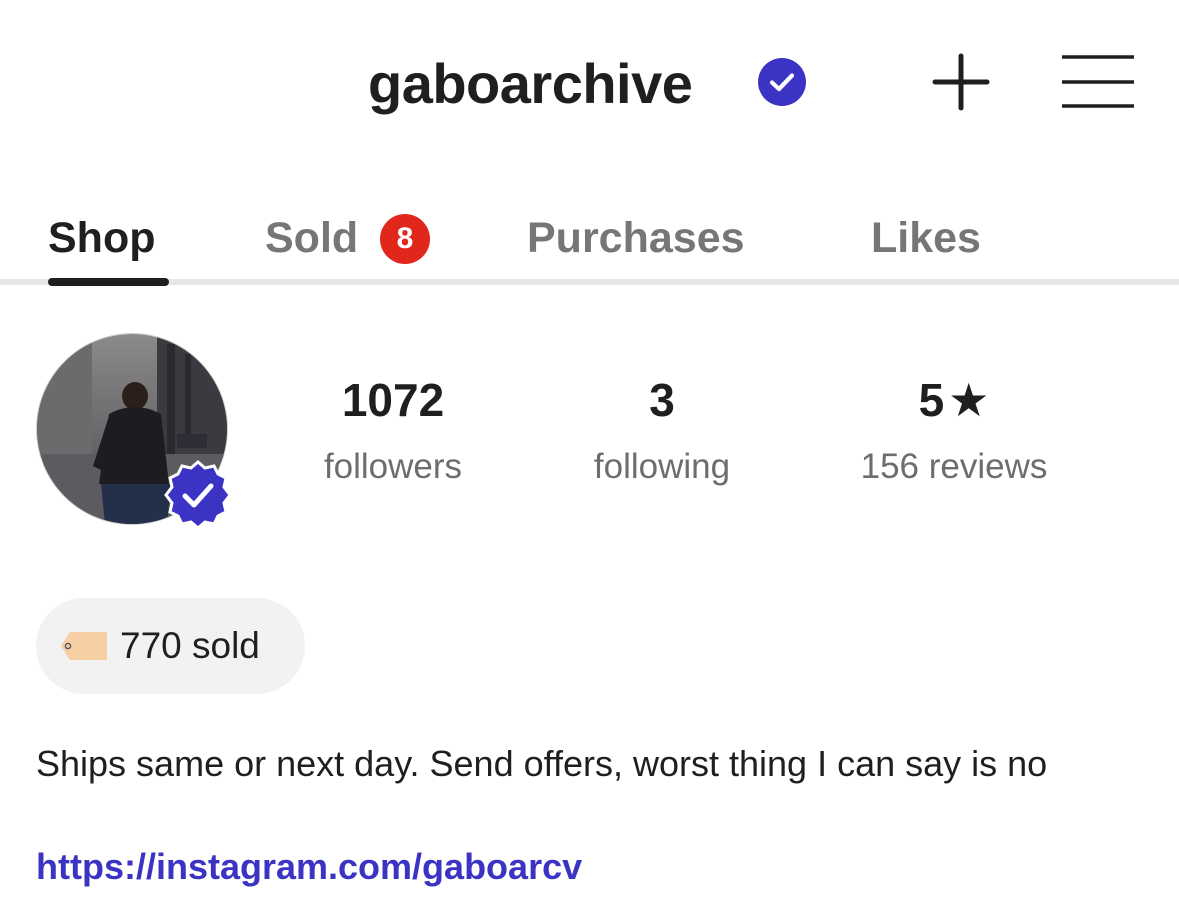 This screenshot has width=1179, height=905. Describe the element at coordinates (530, 83) in the screenshot. I see `username-title: gaboarchive` at that location.